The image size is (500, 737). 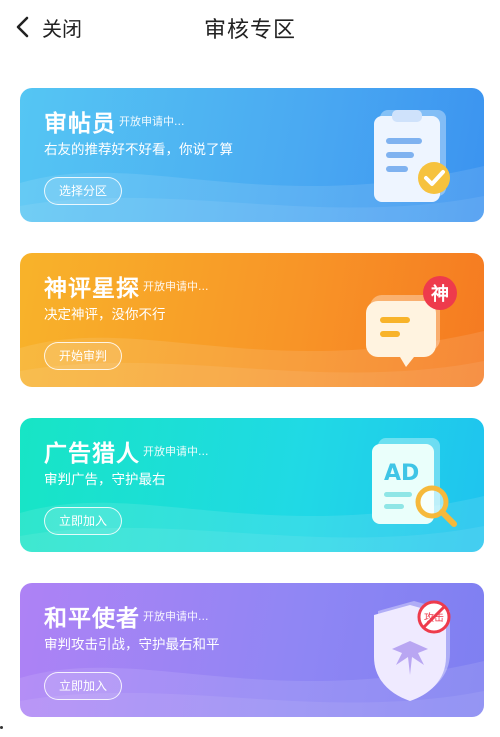 I want to click on speech-bubble-icon: 神, so click(x=411, y=321).